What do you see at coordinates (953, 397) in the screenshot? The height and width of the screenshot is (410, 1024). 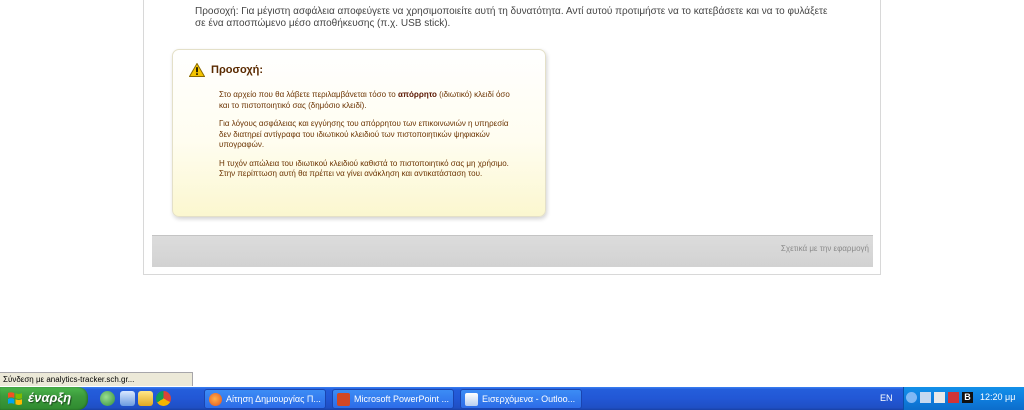 I see `tray-security-icon` at bounding box center [953, 397].